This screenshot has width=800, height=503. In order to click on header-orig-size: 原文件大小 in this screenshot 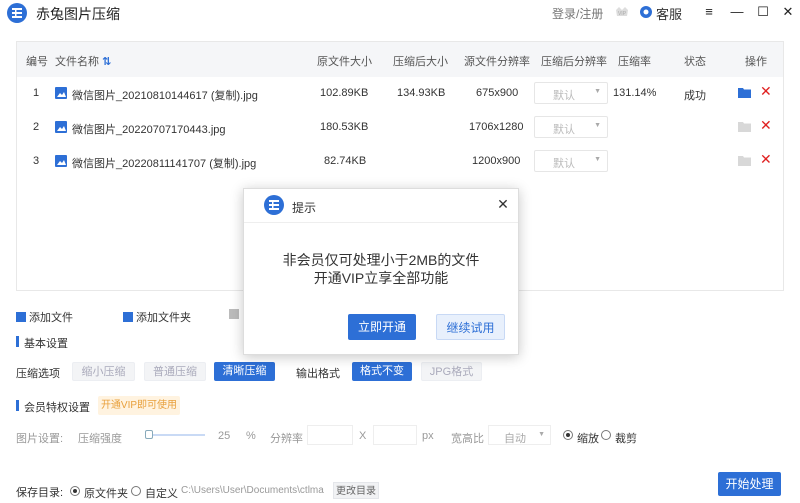, I will do `click(344, 62)`.